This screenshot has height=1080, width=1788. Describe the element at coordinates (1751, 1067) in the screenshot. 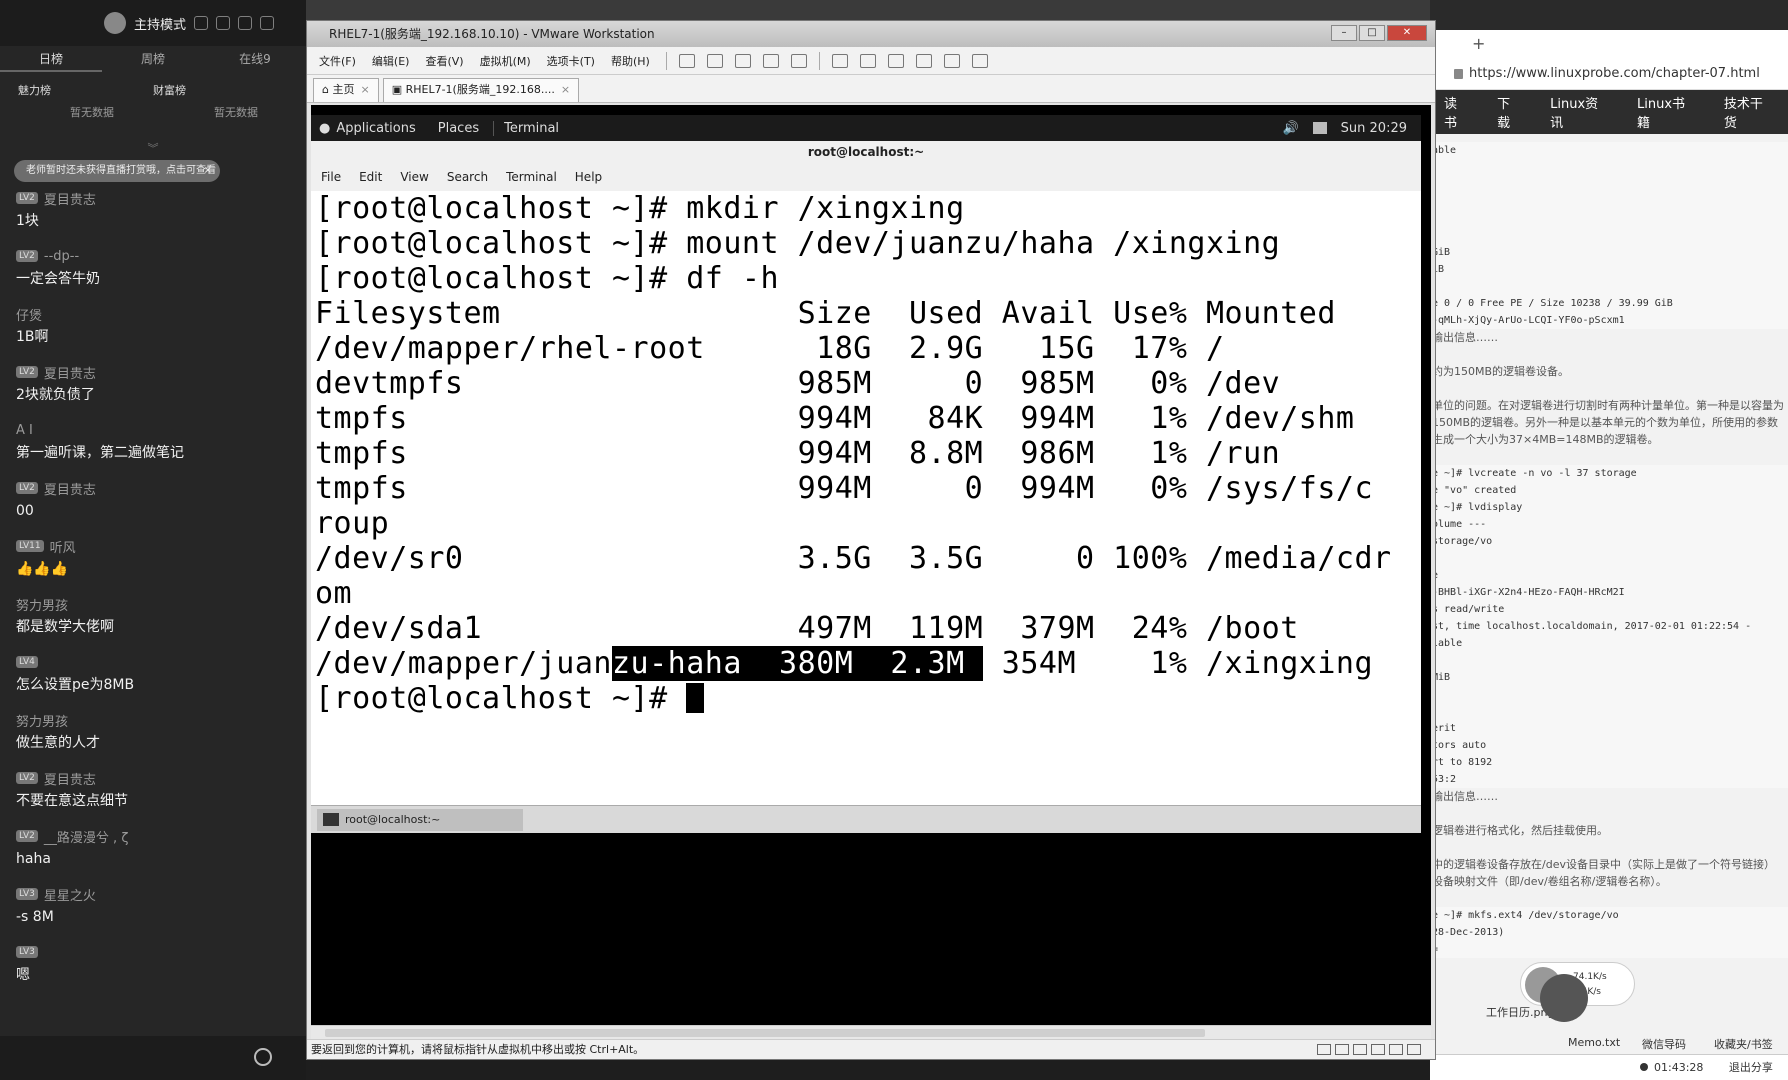

I see `exit-share-button: 退出分享` at that location.